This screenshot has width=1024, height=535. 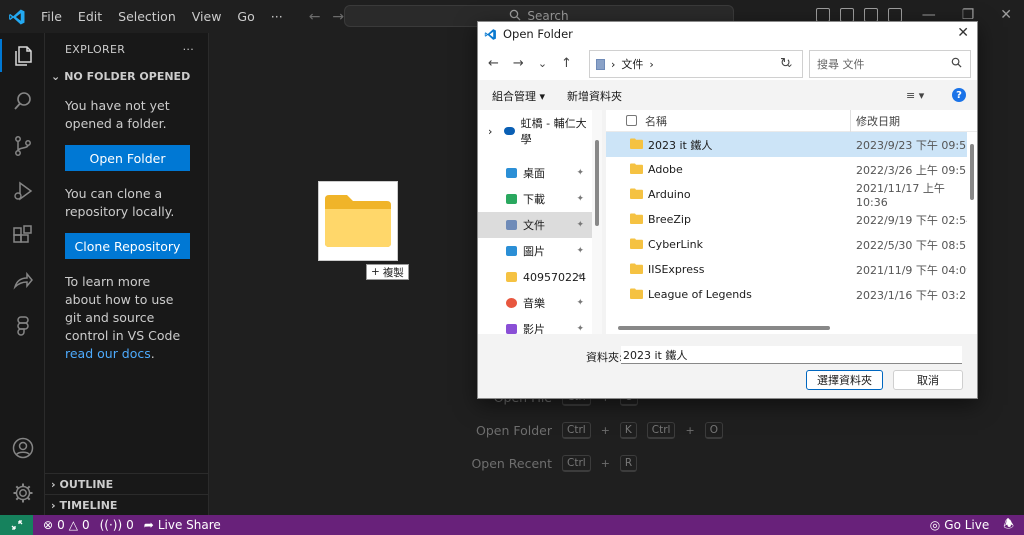 I want to click on outline-section-header: › OUTLINE, so click(x=127, y=484).